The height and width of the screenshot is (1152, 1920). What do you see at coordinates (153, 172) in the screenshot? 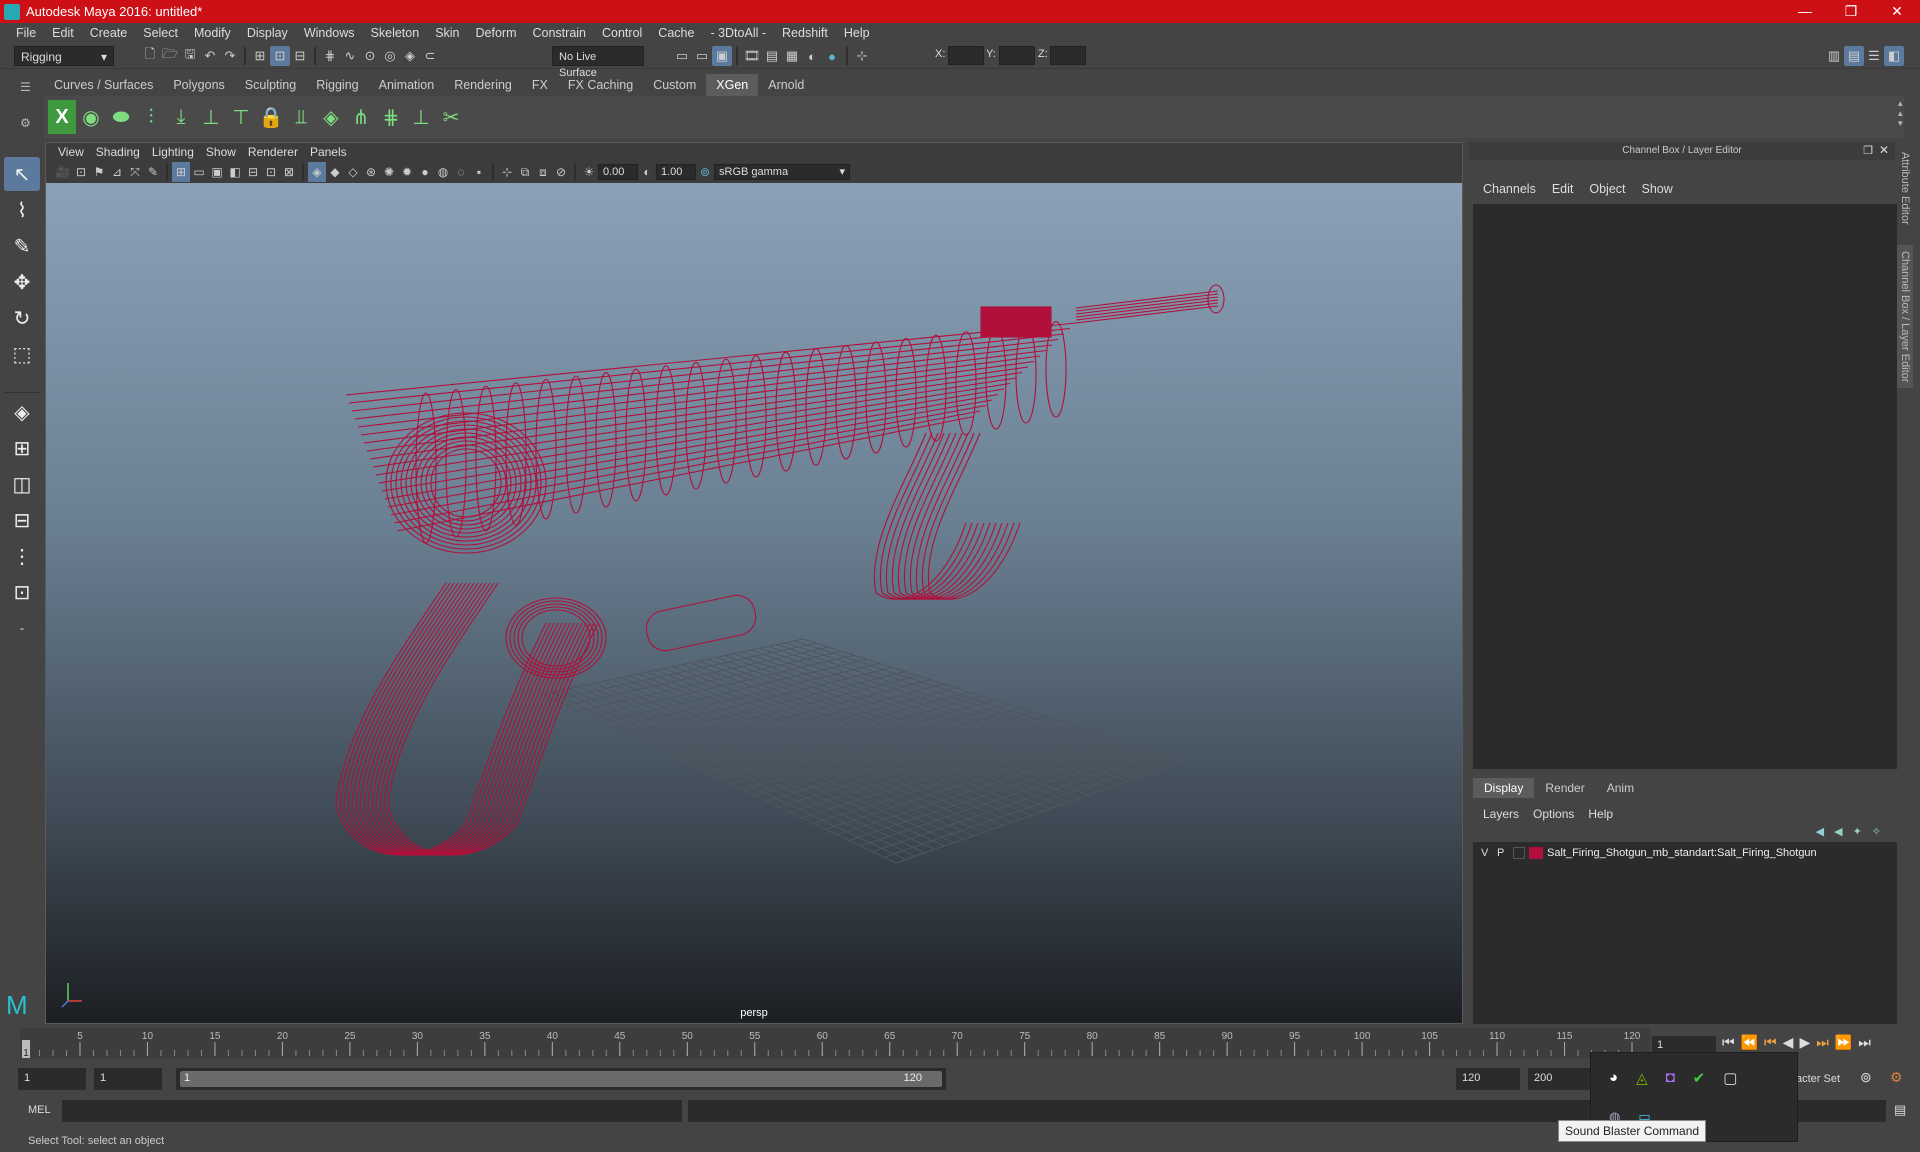
I see `grease-pencil-icon: ✎` at bounding box center [153, 172].